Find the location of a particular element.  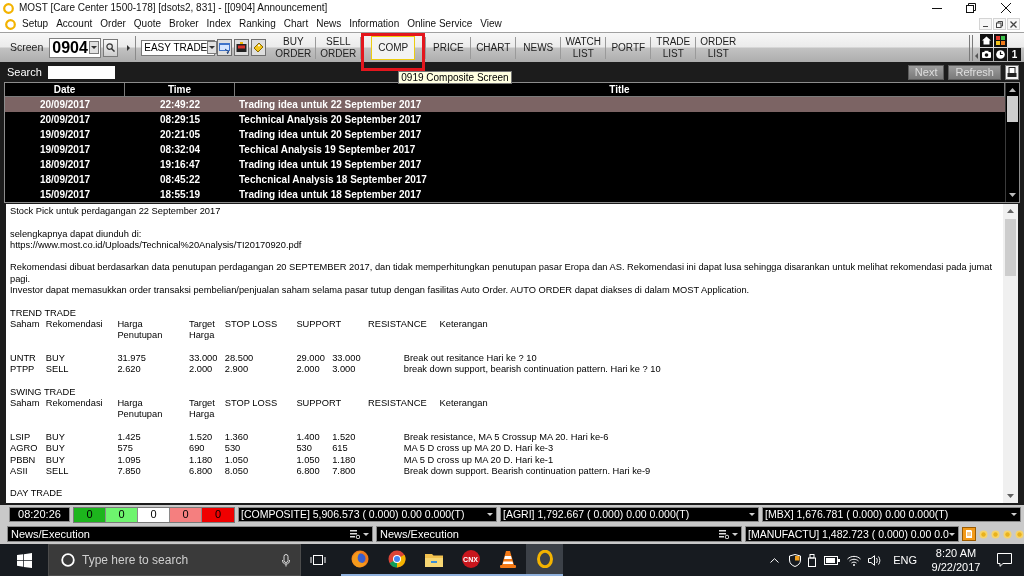

window-icon is located at coordinates (225, 47).